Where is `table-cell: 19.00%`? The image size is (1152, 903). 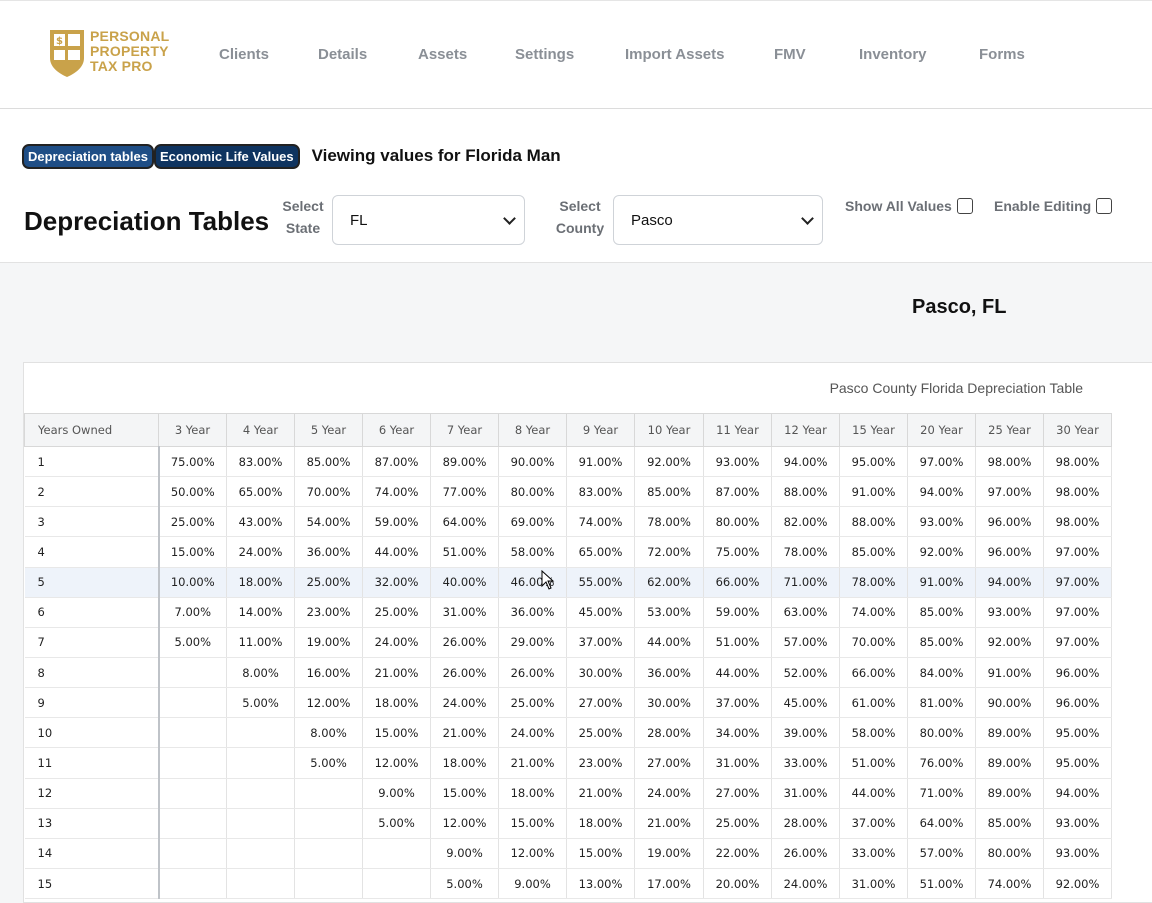
table-cell: 19.00% is located at coordinates (669, 853).